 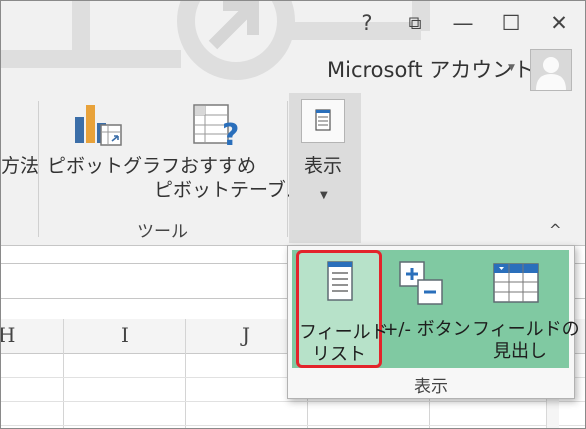 I want to click on partial-command-label: 方法, so click(x=20, y=166).